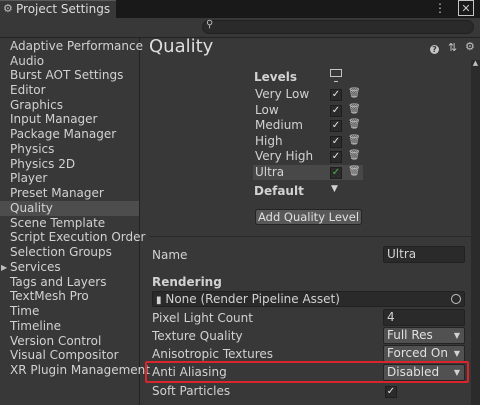  Describe the element at coordinates (336, 75) in the screenshot. I see `monitor-icon` at that location.